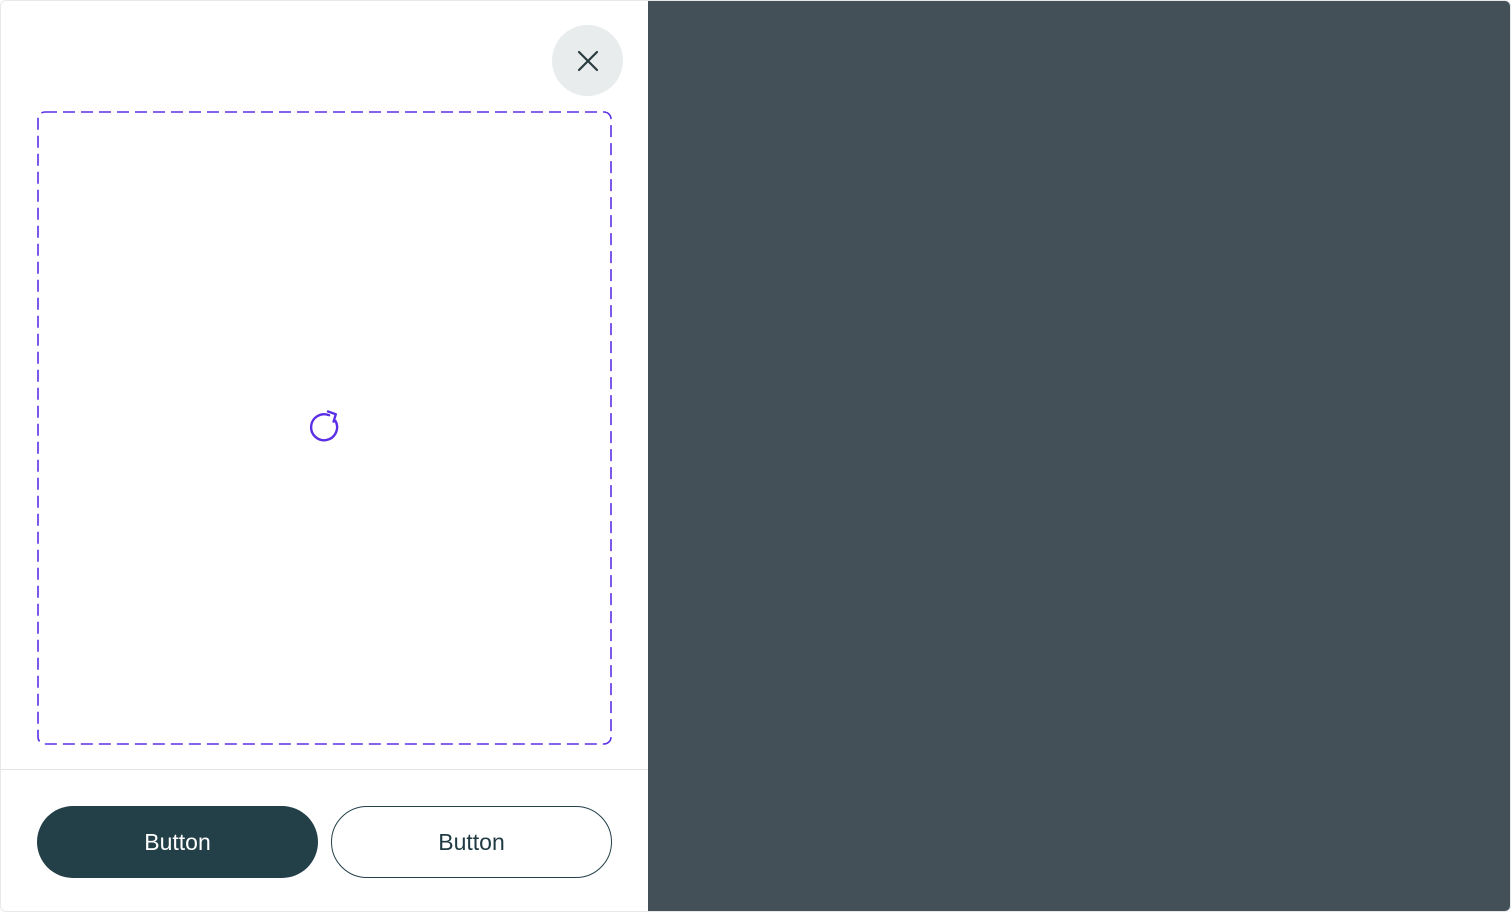 This screenshot has height=913, width=1512. I want to click on secondary-button-label: Button, so click(471, 841).